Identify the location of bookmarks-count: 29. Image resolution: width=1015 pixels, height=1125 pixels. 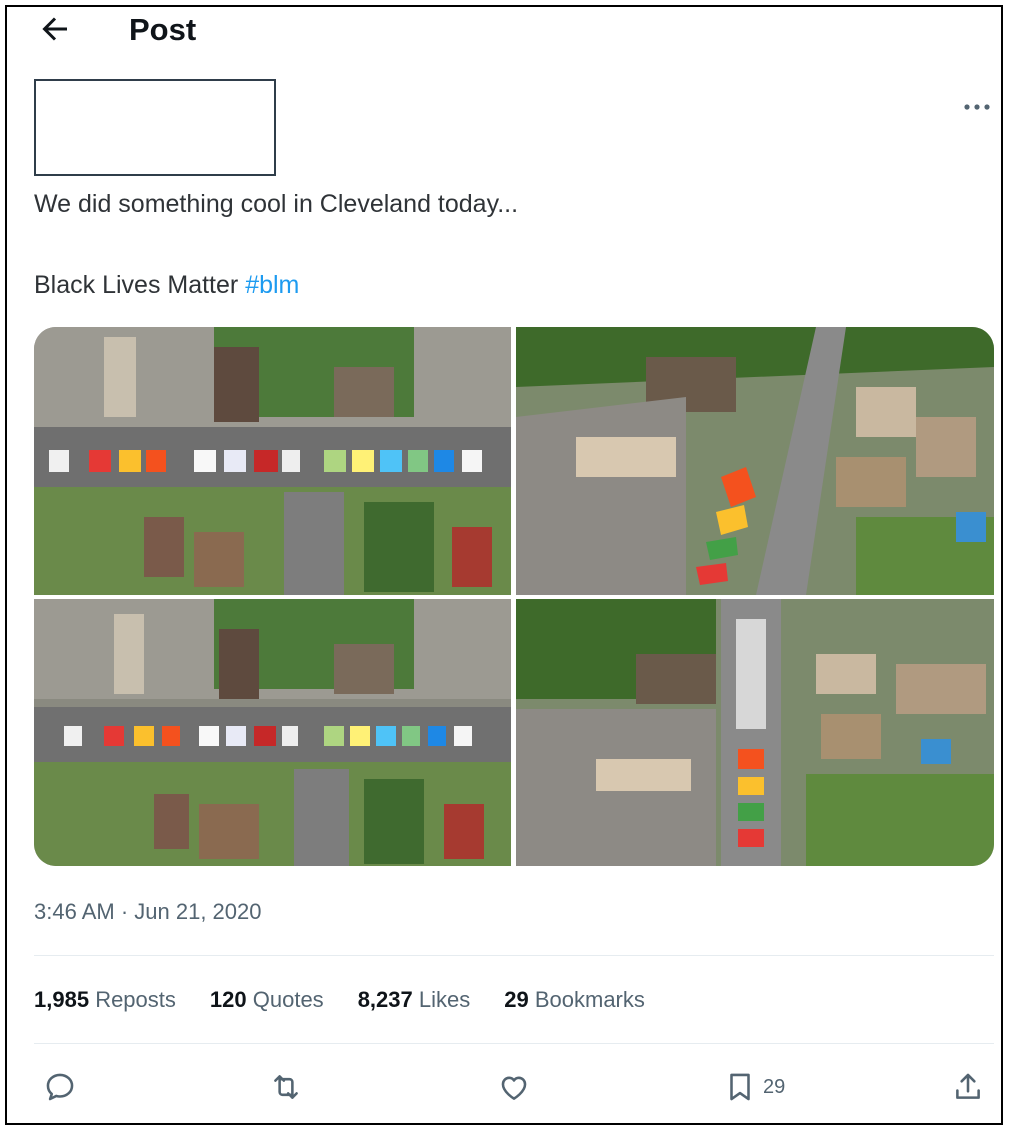
(516, 999).